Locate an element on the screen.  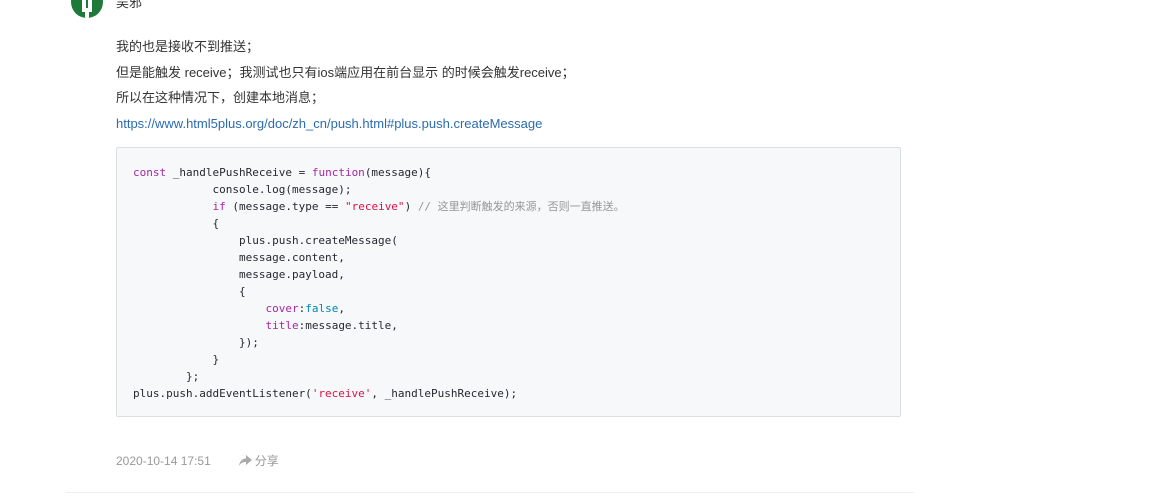
code-token: false is located at coordinates (322, 308).